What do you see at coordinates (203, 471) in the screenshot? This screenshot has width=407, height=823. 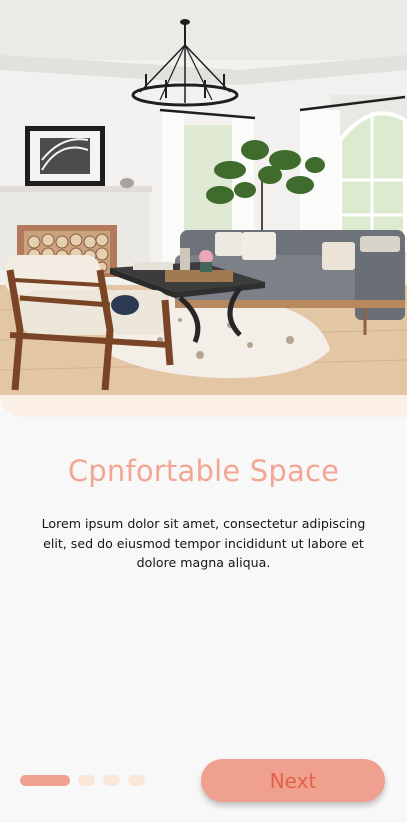 I see `onboarding-title: Cpnfortable Space` at bounding box center [203, 471].